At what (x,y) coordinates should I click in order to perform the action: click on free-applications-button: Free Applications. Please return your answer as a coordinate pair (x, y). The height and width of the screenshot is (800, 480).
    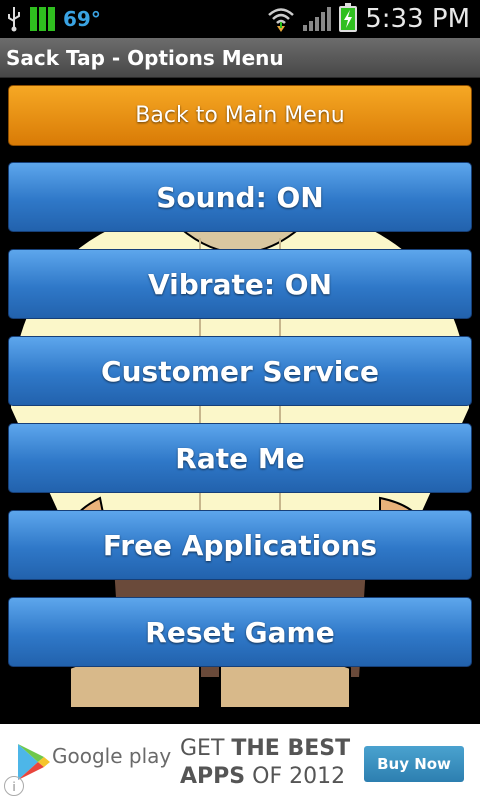
    Looking at the image, I should click on (240, 545).